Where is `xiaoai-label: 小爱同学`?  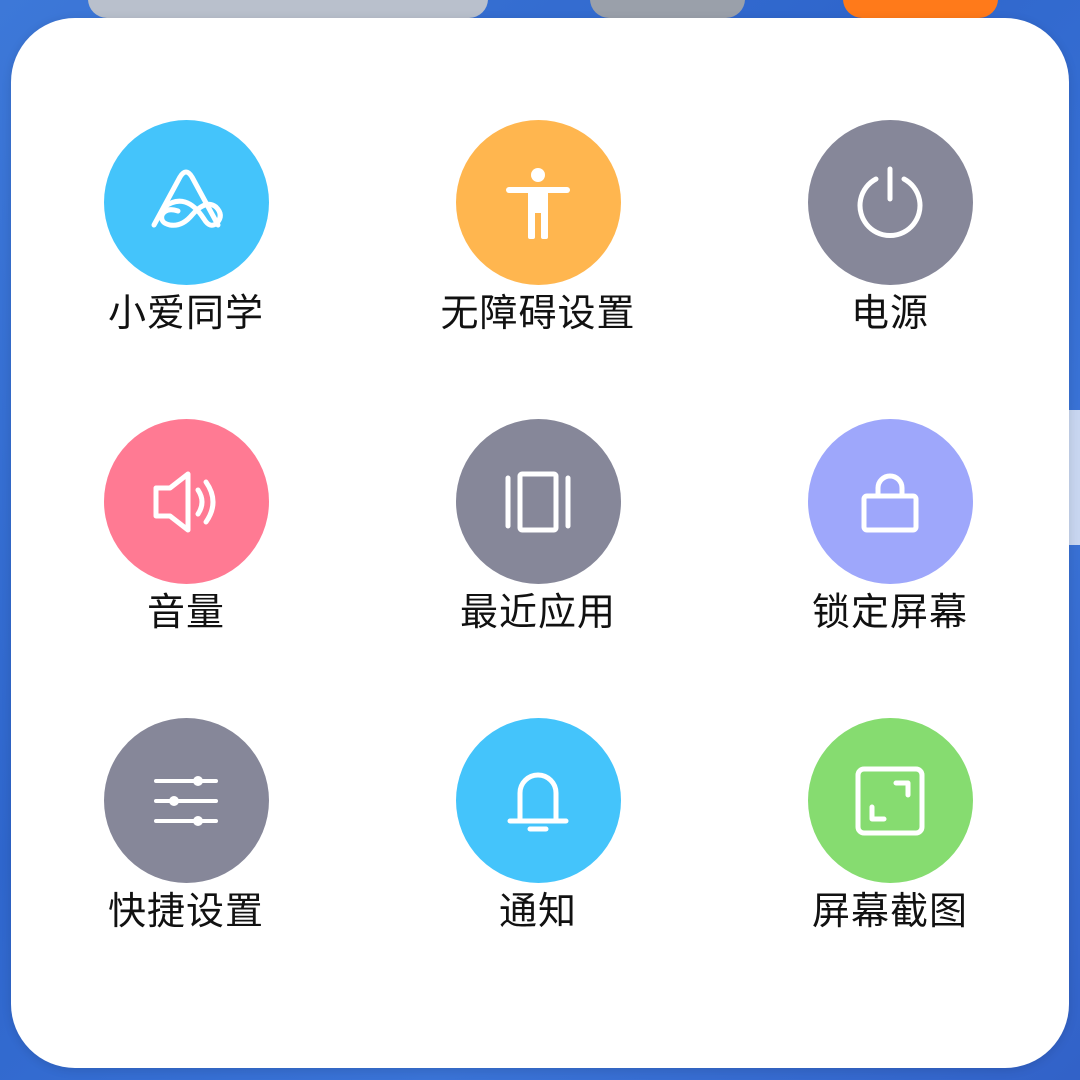
xiaoai-label: 小爱同学 is located at coordinates (185, 313).